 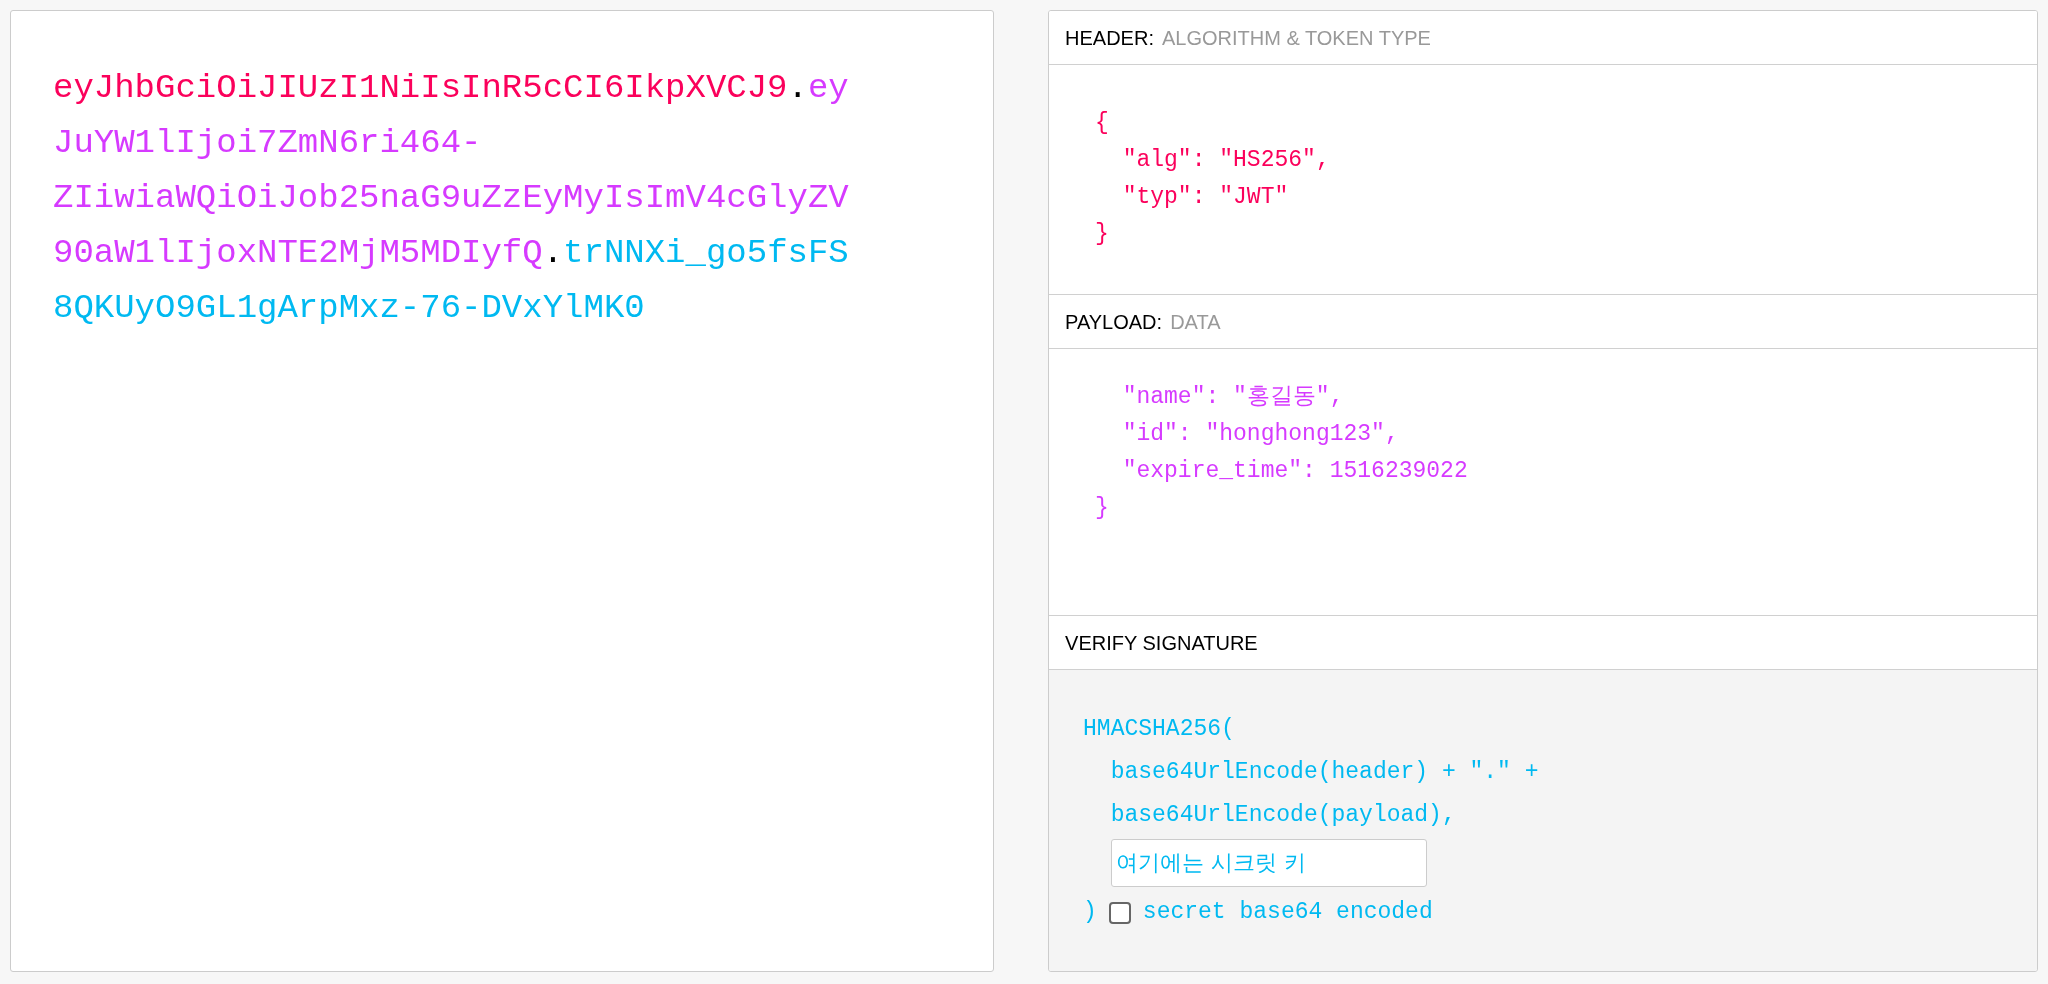 I want to click on code-line: base64UrlEncode(payload),, so click(x=1282, y=815).